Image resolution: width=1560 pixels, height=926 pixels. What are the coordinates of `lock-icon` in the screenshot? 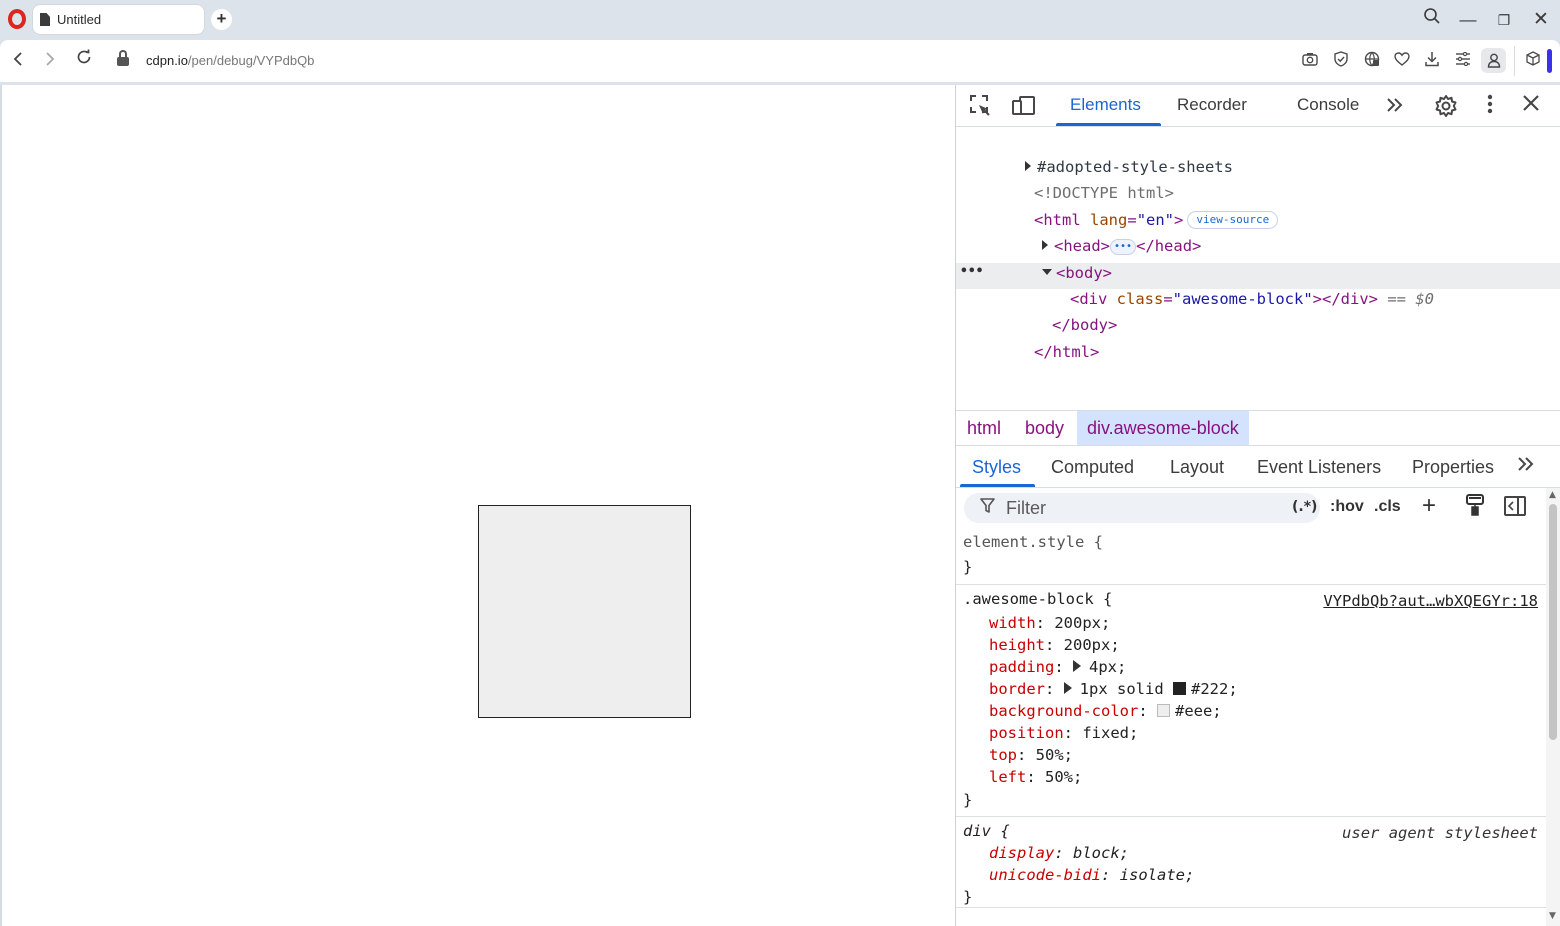 It's located at (123, 58).